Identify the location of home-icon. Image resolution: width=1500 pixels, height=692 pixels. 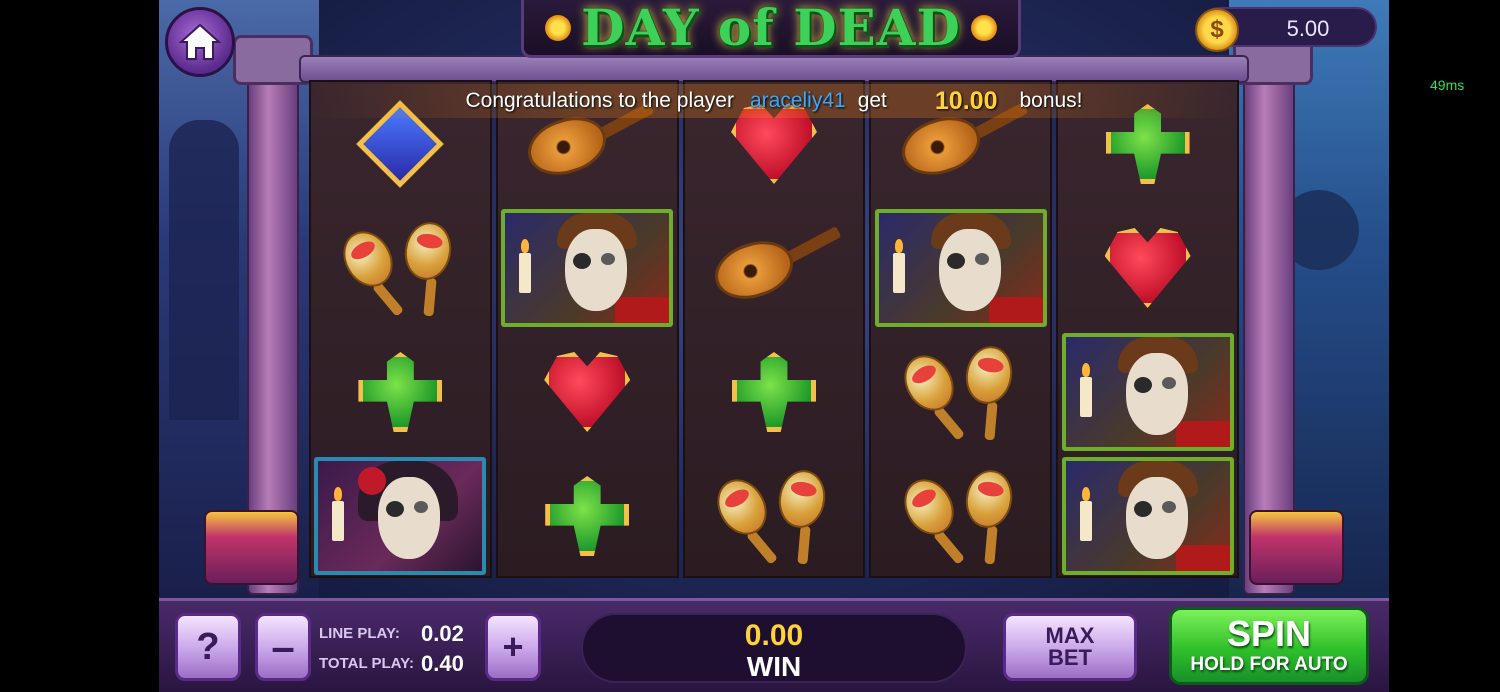
(200, 41).